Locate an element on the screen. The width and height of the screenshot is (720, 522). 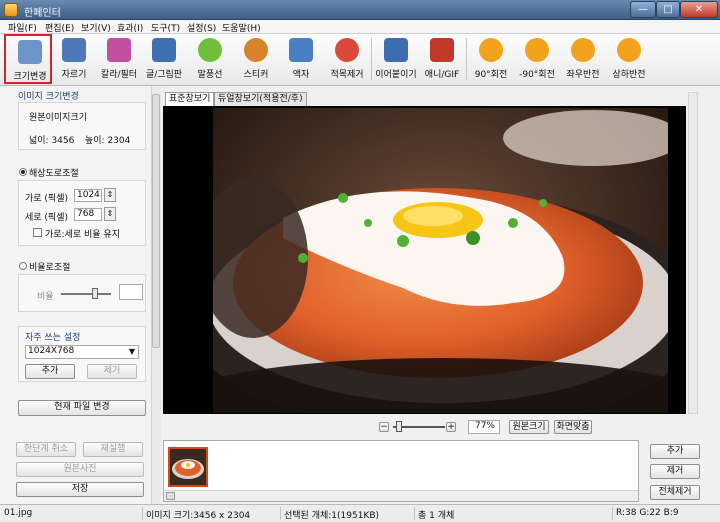
merge-icon is located at coordinates (396, 50).